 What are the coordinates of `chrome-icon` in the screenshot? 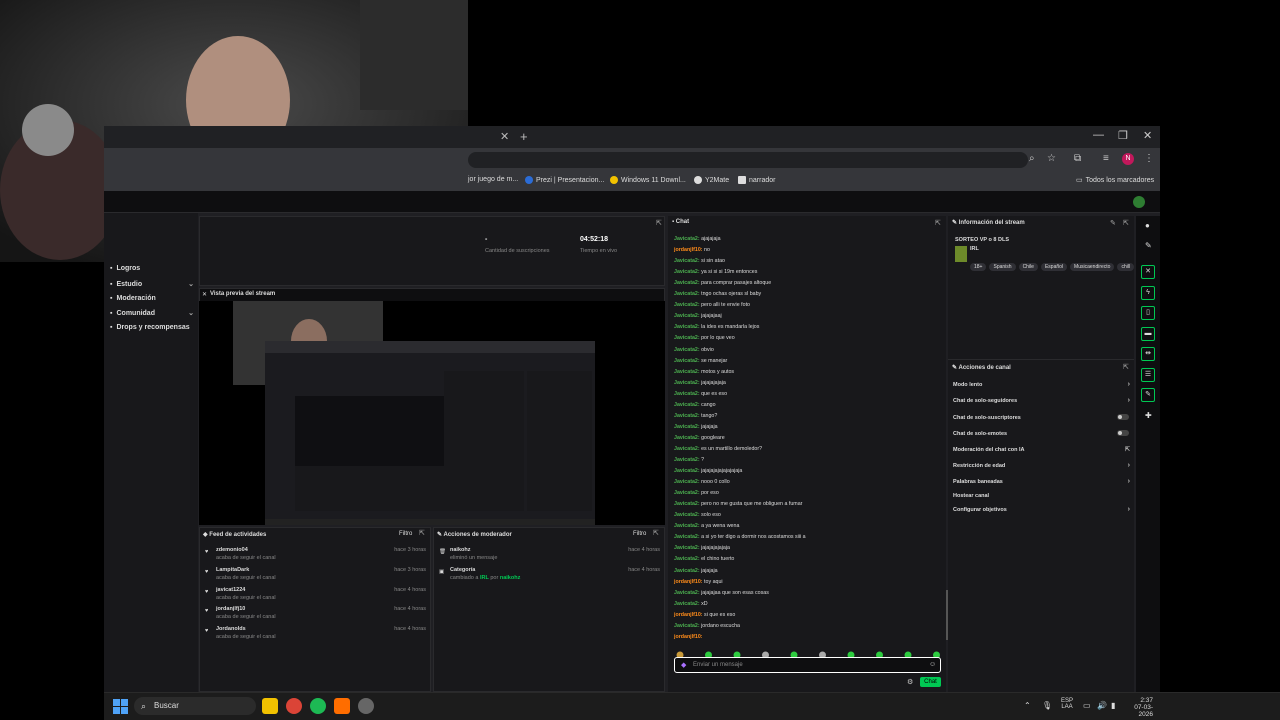 It's located at (294, 706).